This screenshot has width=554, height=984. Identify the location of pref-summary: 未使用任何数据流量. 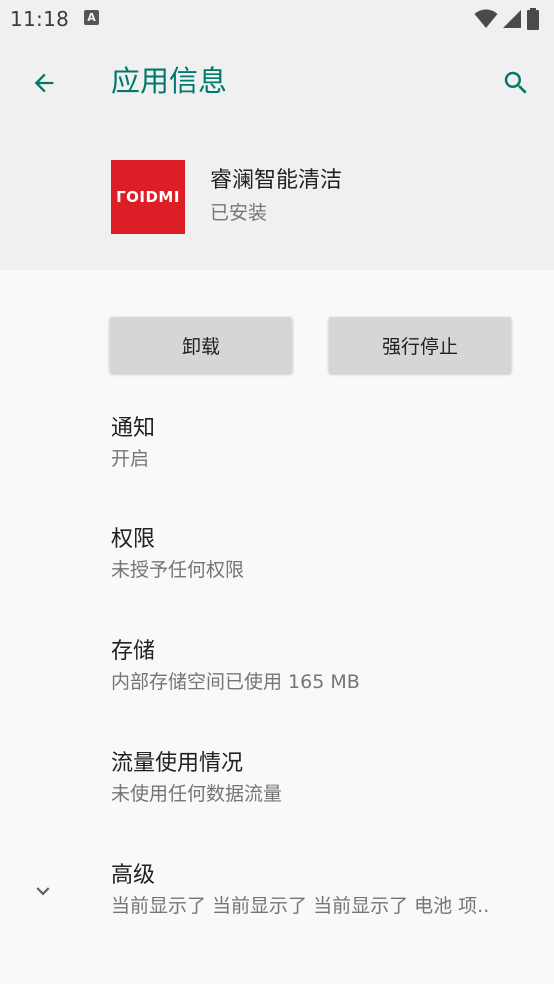
(197, 794).